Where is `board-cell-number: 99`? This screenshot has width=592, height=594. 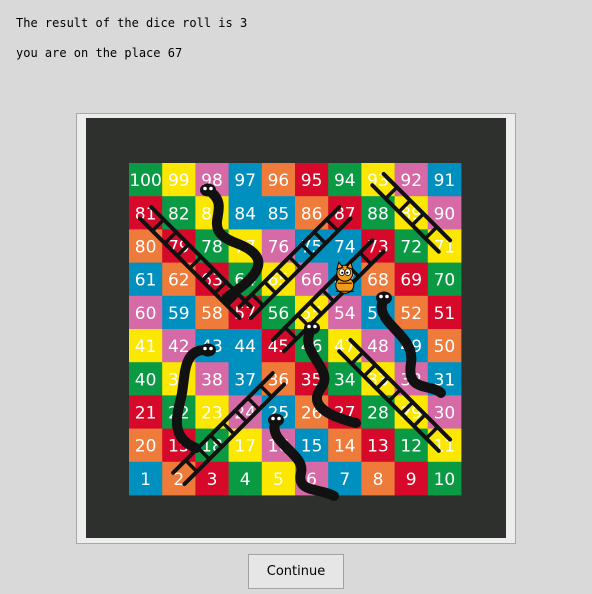
board-cell-number: 99 is located at coordinates (179, 181).